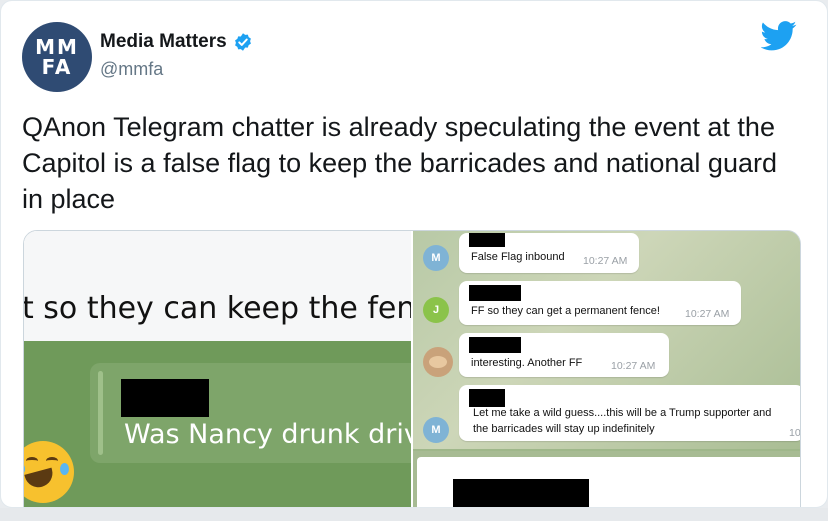 This screenshot has height=521, width=828. What do you see at coordinates (57, 67) in the screenshot?
I see `avatar-logo-line2: FA` at bounding box center [57, 67].